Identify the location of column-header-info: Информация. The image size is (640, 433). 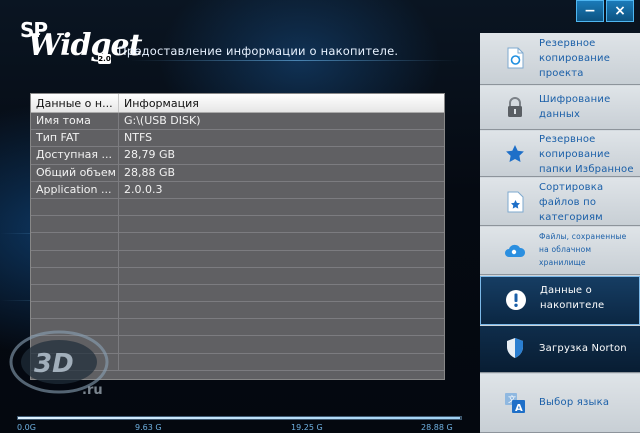
(281, 103).